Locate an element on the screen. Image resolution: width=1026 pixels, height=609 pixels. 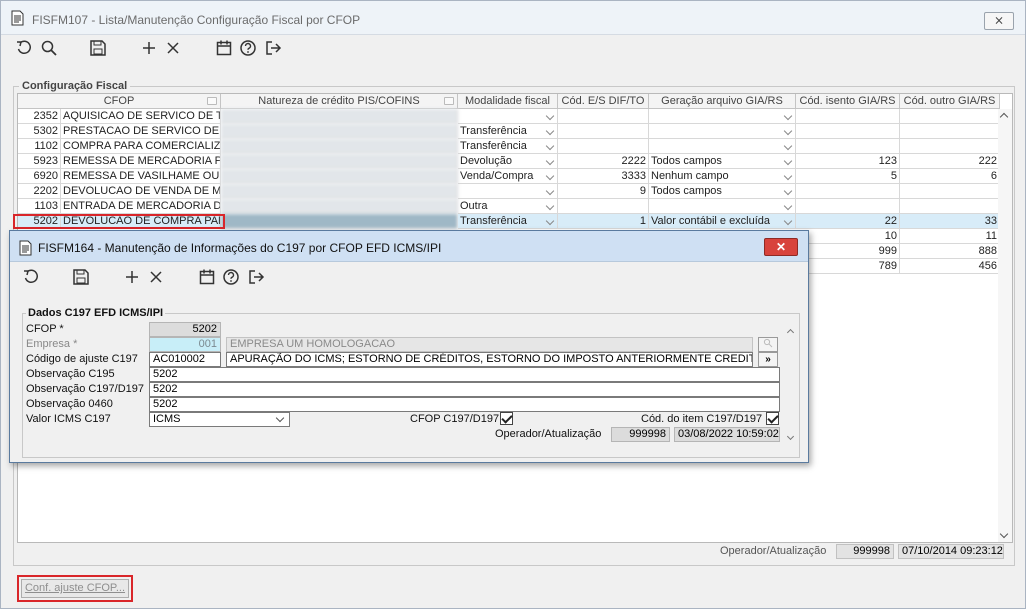
calendar-button is located at coordinates (224, 48).